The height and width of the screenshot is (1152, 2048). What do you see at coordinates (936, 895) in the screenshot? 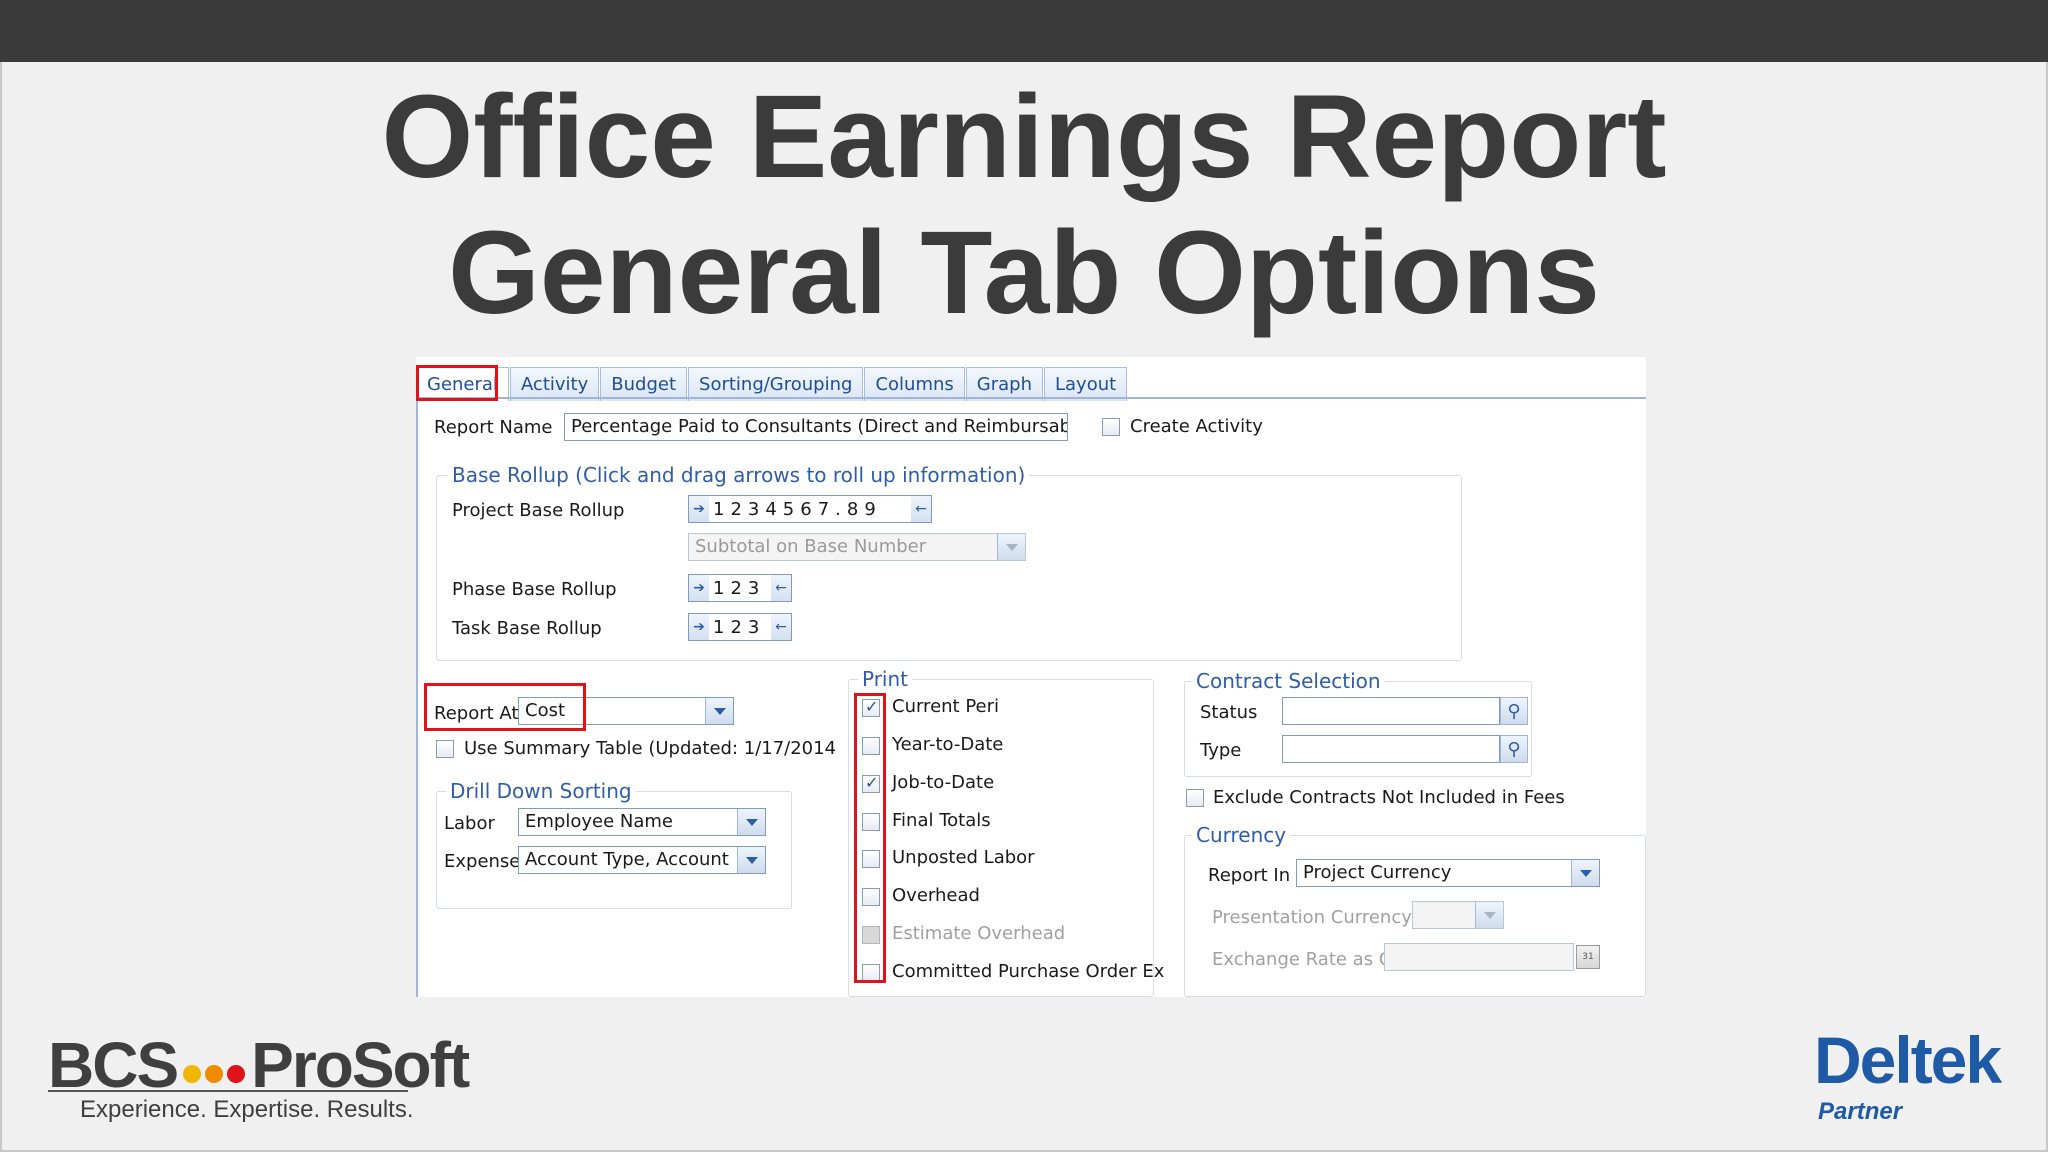
I see `print-overhead-label: Overhead` at bounding box center [936, 895].